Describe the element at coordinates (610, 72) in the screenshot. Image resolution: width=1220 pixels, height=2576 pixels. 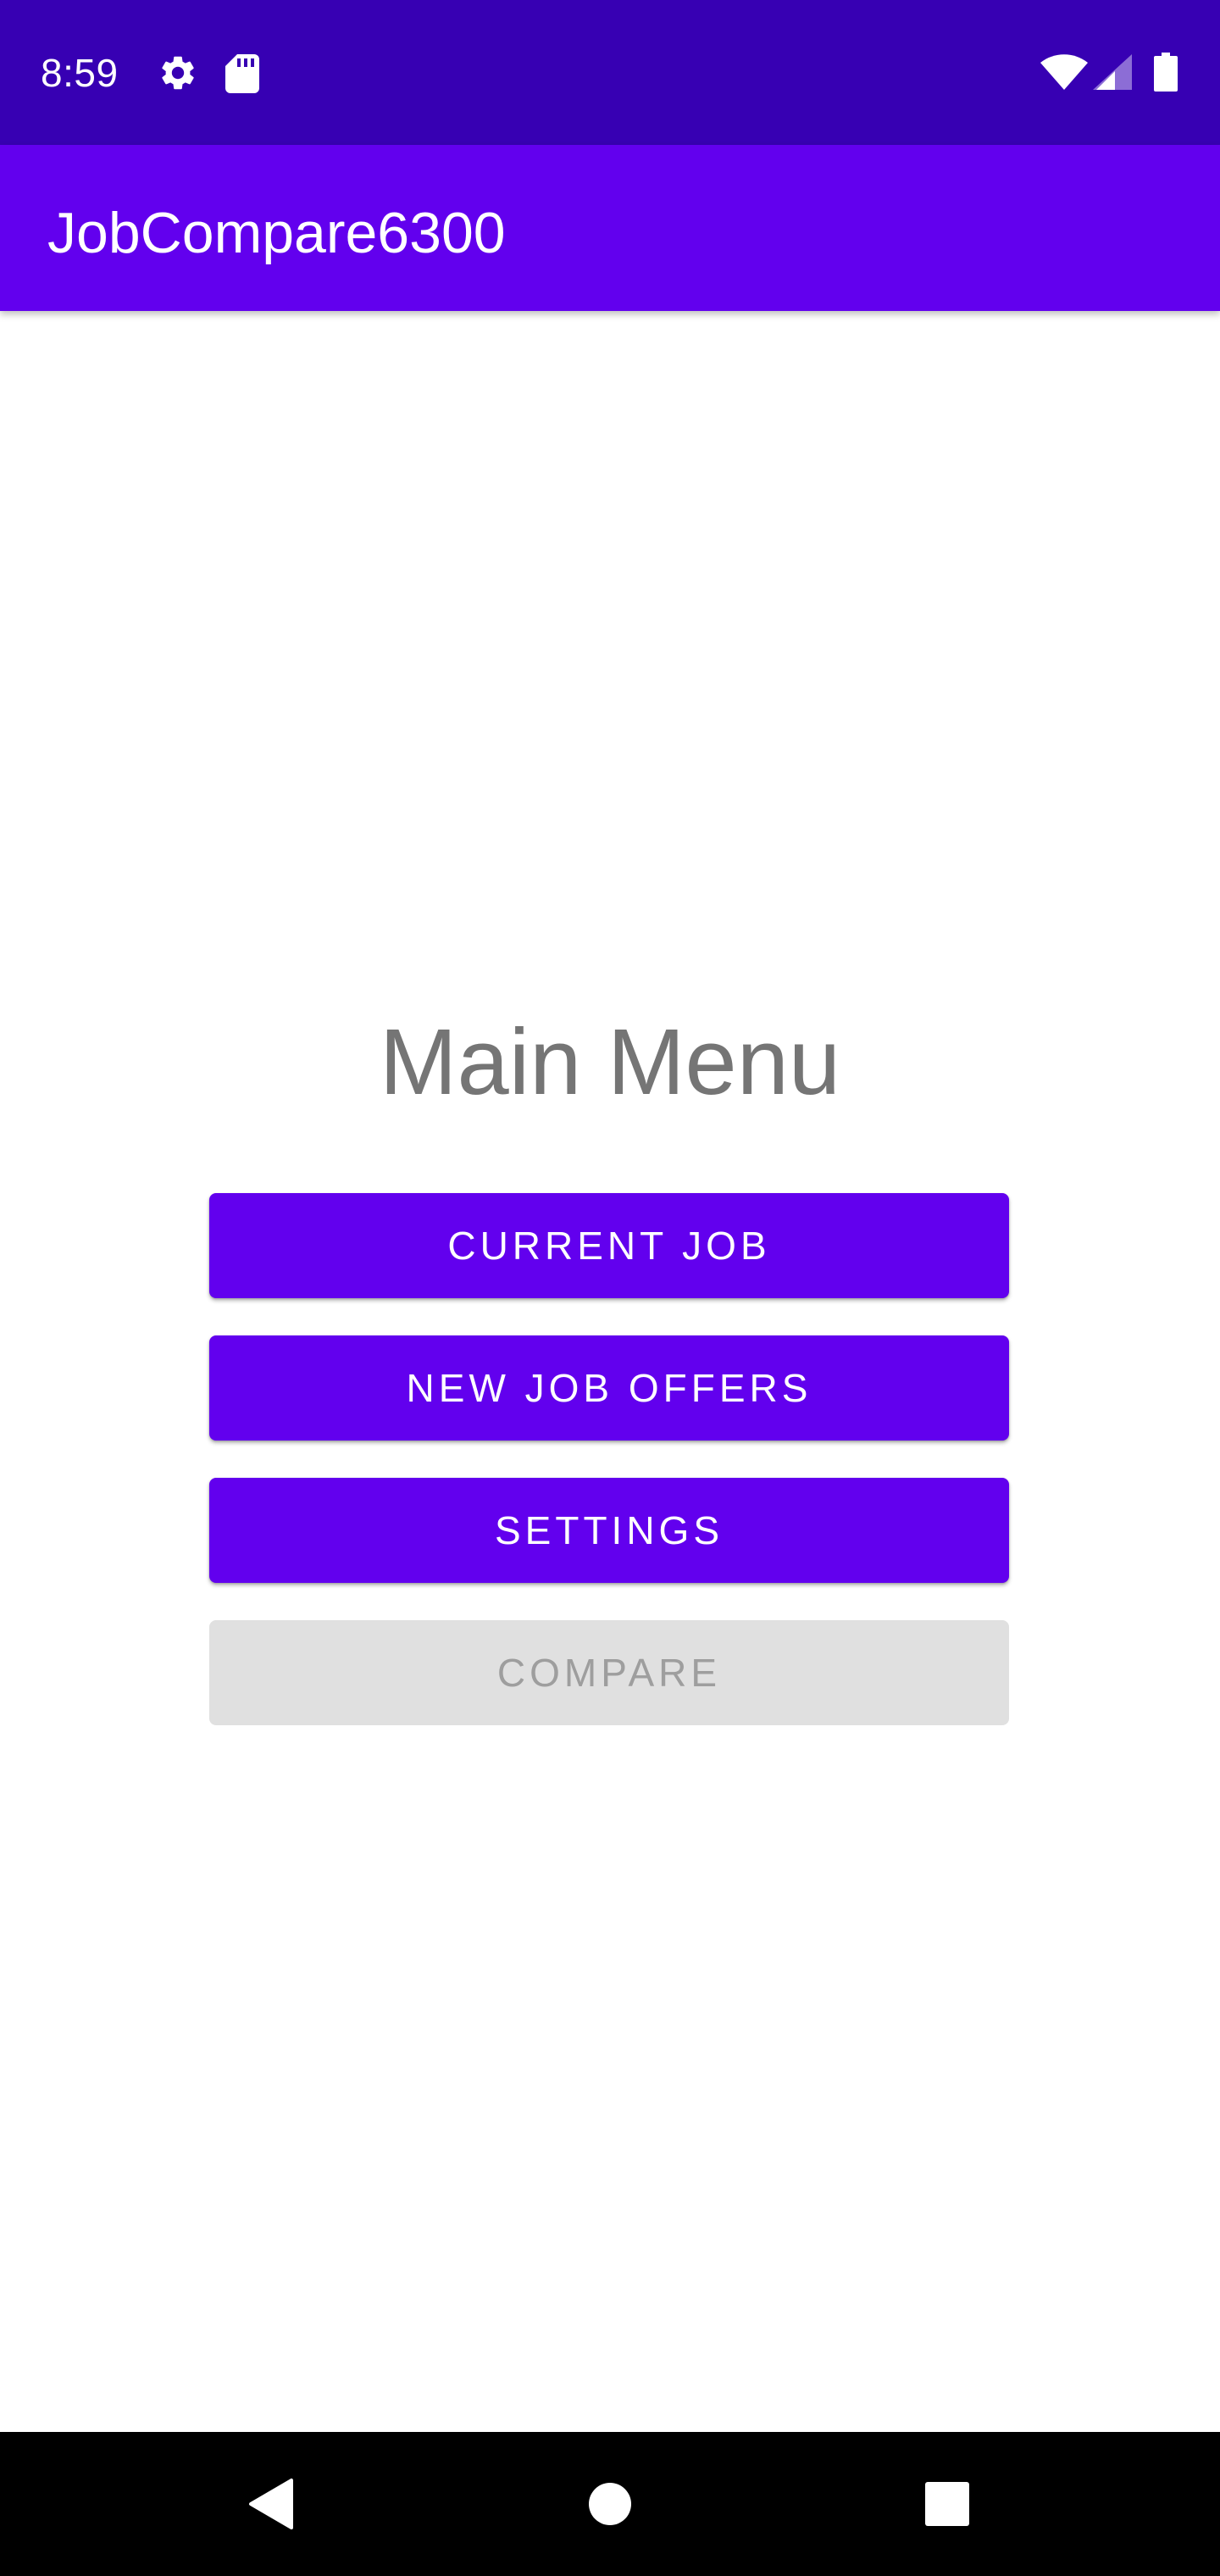
I see `status-bar: 8:59` at that location.